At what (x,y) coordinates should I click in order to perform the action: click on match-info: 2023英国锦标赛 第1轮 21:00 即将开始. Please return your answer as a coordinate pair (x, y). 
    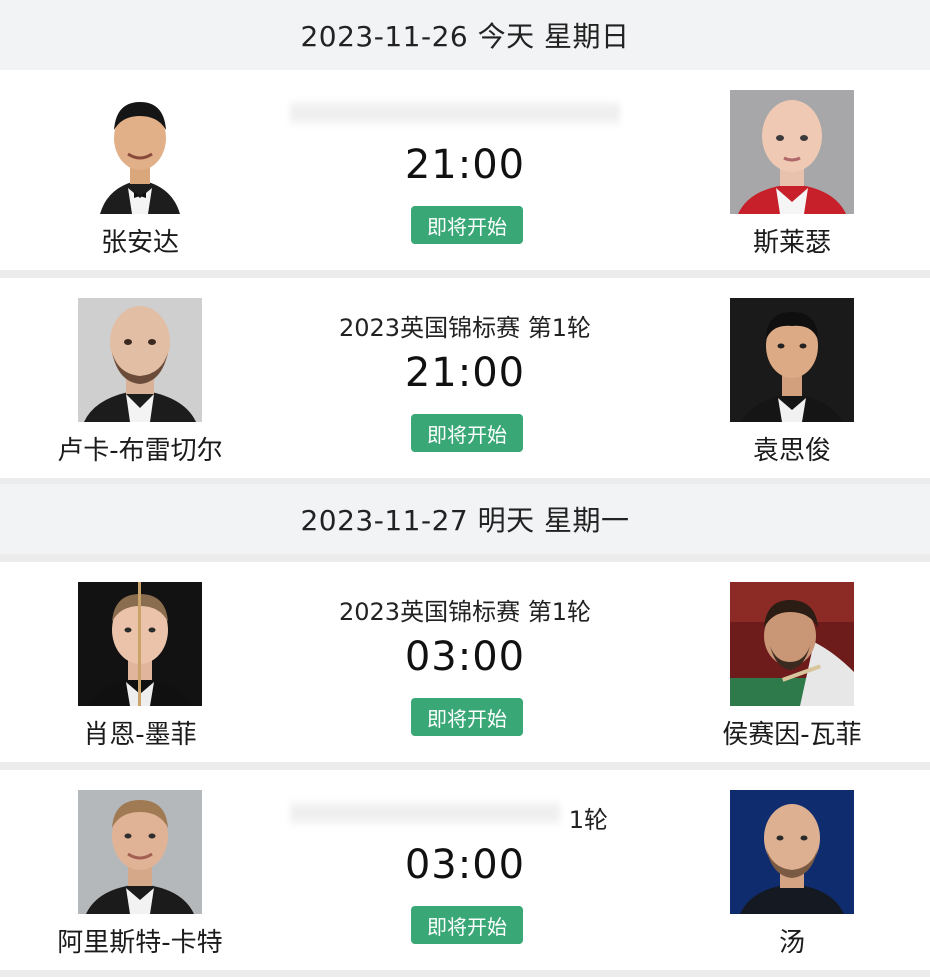
    Looking at the image, I should click on (465, 378).